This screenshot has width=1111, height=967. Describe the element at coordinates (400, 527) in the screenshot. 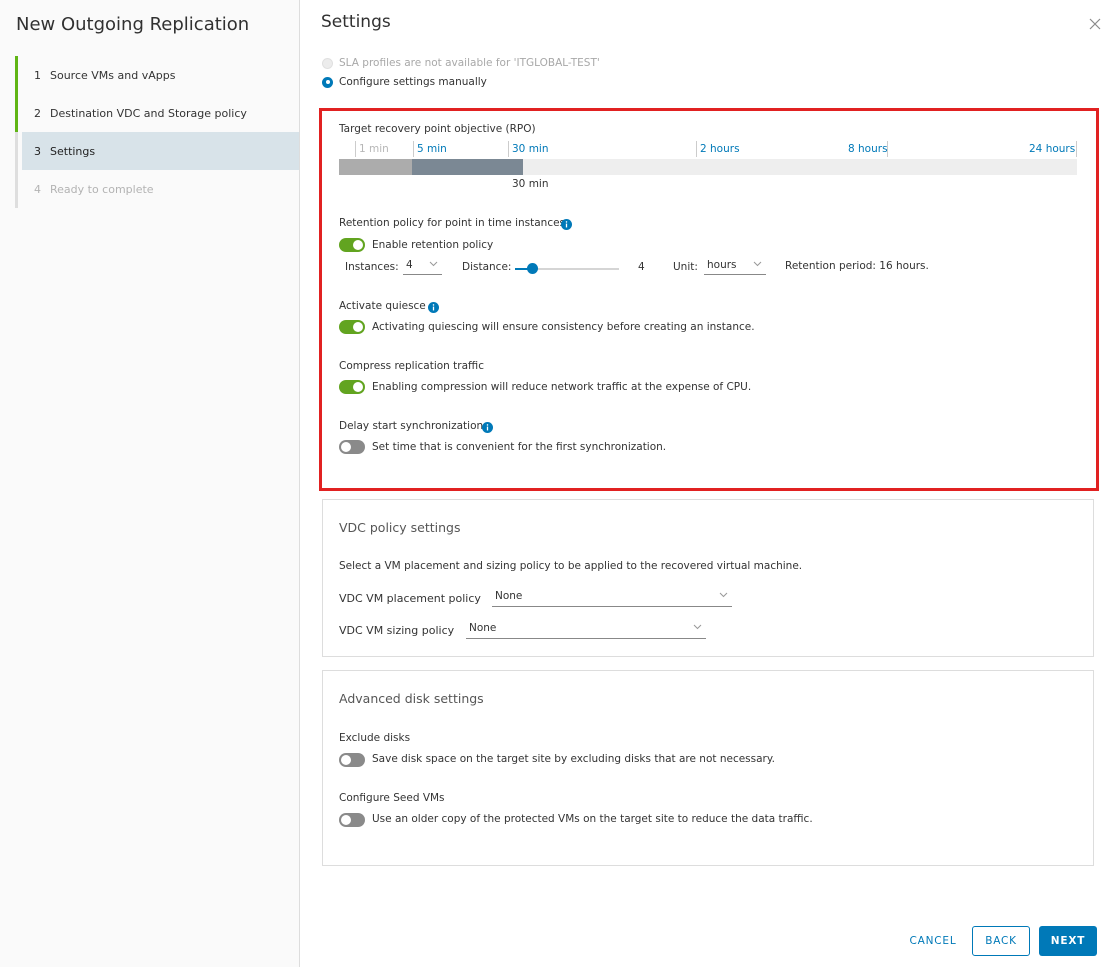

I see `vdc-policy-title: VDC policy settings` at that location.